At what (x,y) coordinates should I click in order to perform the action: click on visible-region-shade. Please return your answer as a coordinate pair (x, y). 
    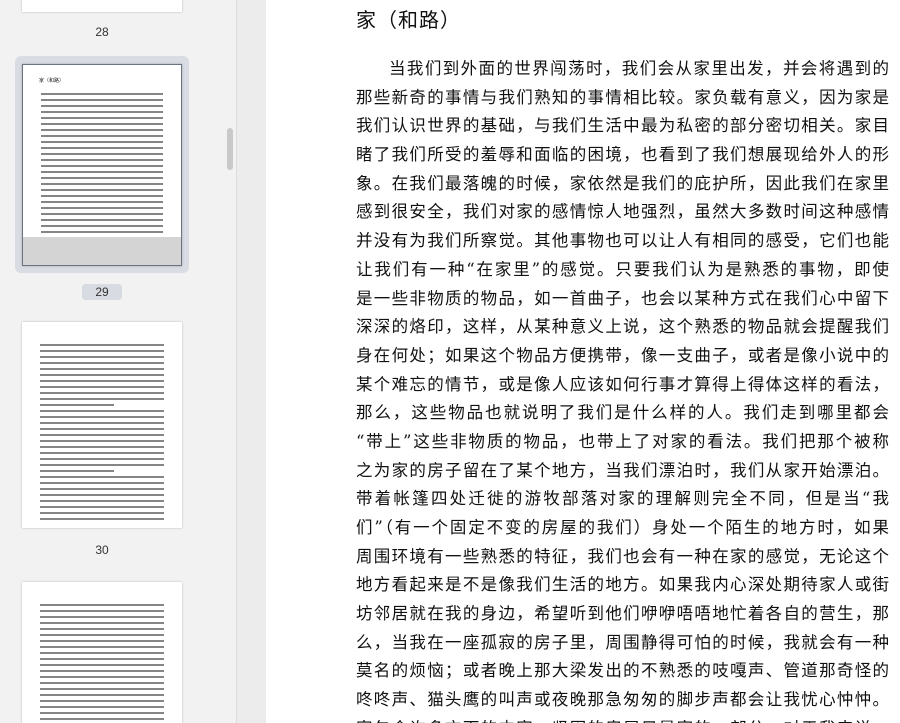
    Looking at the image, I should click on (102, 251).